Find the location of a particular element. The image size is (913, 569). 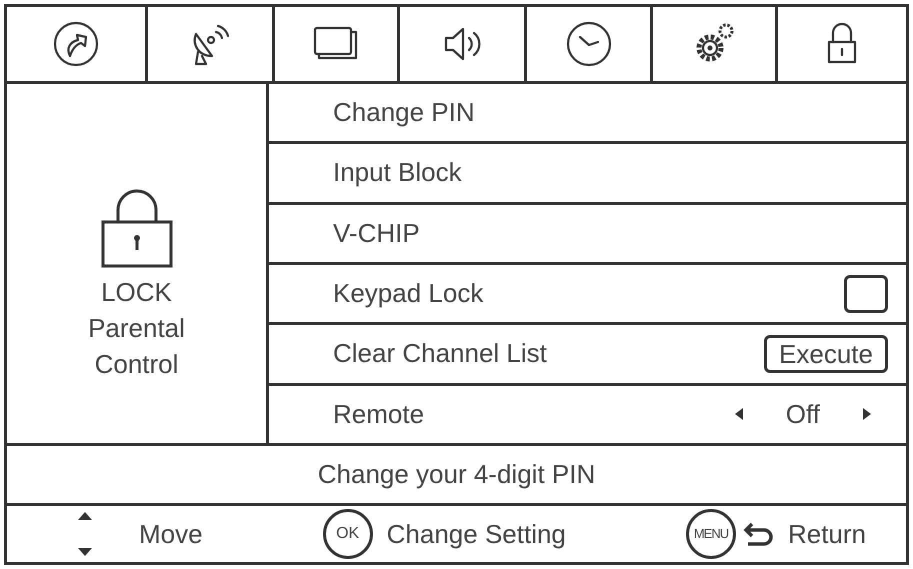

hint-label: Move is located at coordinates (171, 534).